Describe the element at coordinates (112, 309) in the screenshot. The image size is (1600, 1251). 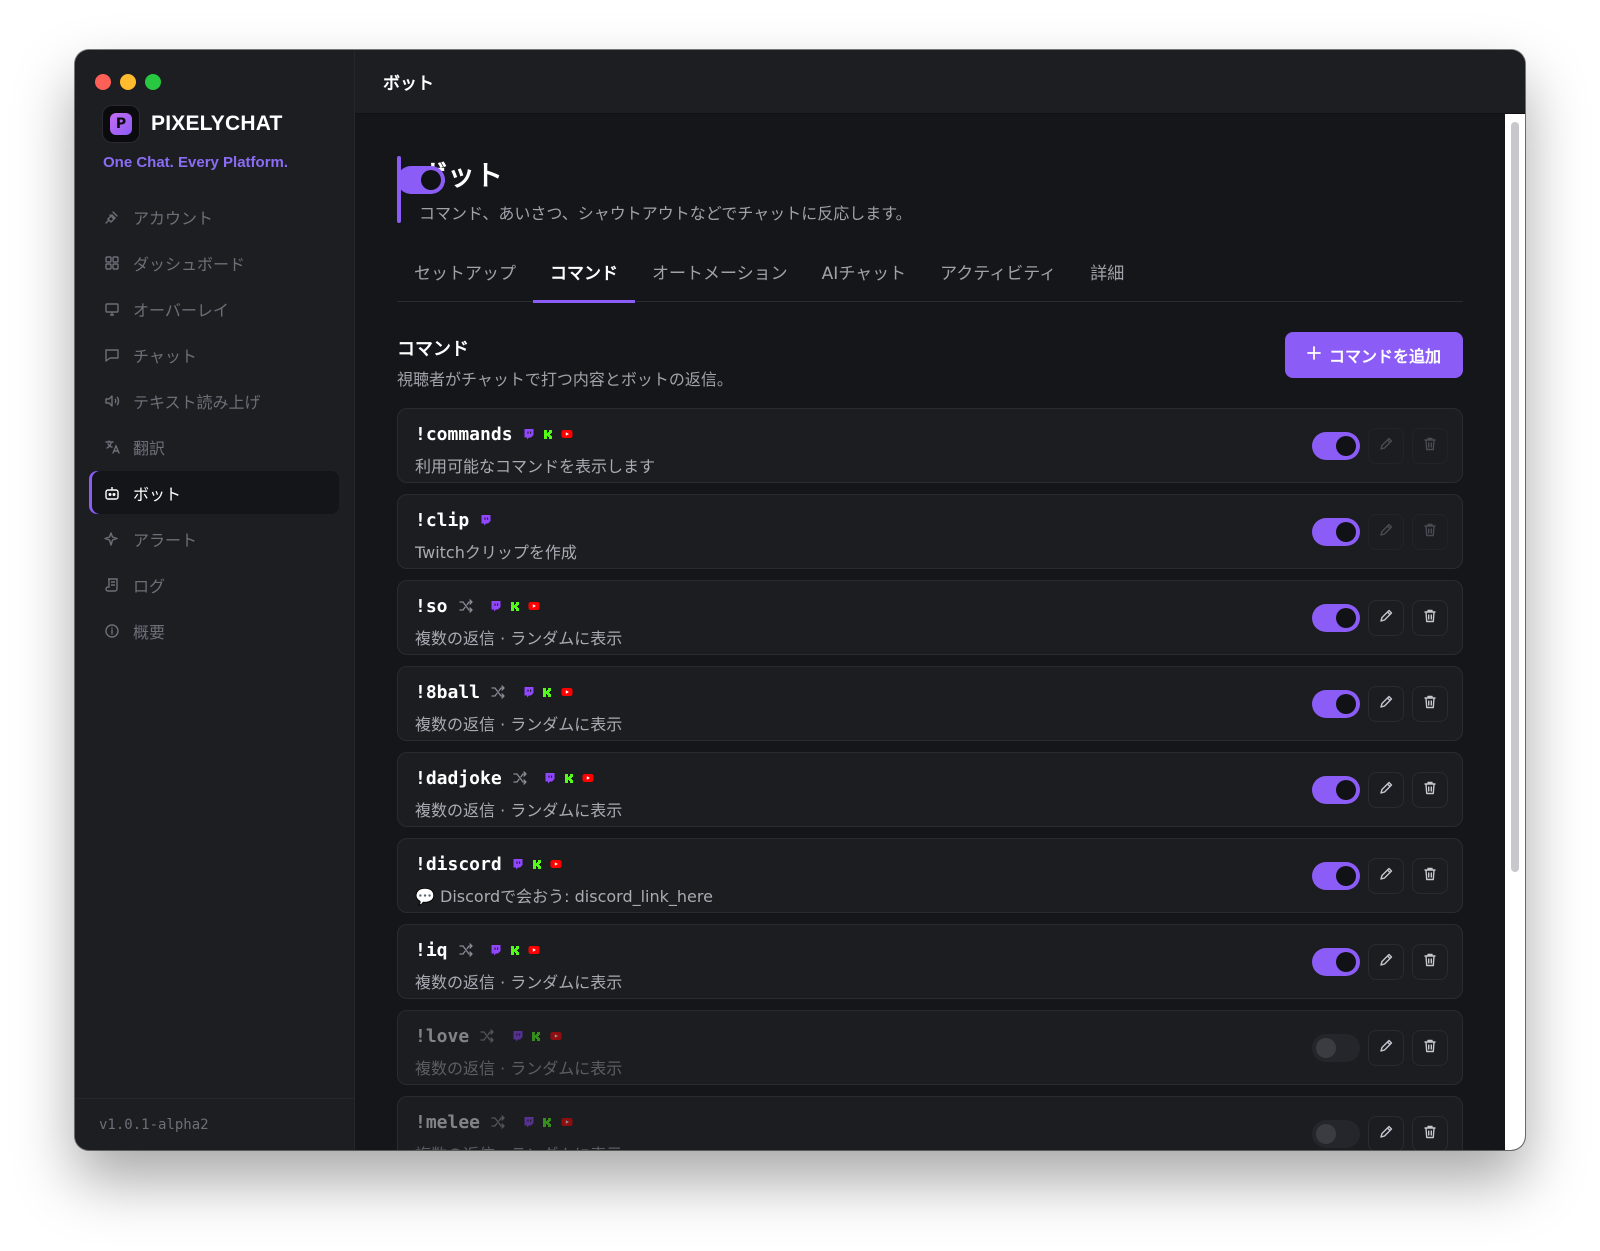
I see `monitor-icon` at that location.